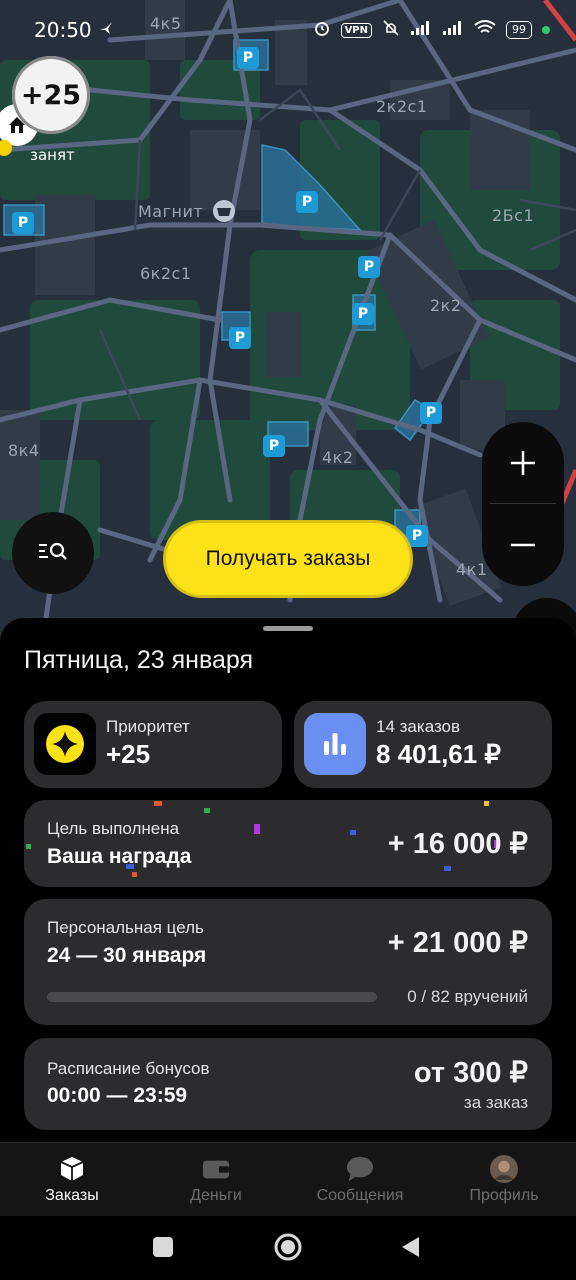 The width and height of the screenshot is (576, 1280). What do you see at coordinates (288, 559) in the screenshot?
I see `get-orders-button: Получать заказы` at bounding box center [288, 559].